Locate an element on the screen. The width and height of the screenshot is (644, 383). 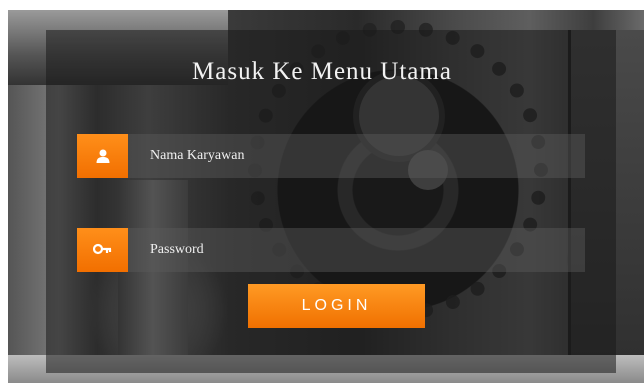
password-input is located at coordinates (356, 250).